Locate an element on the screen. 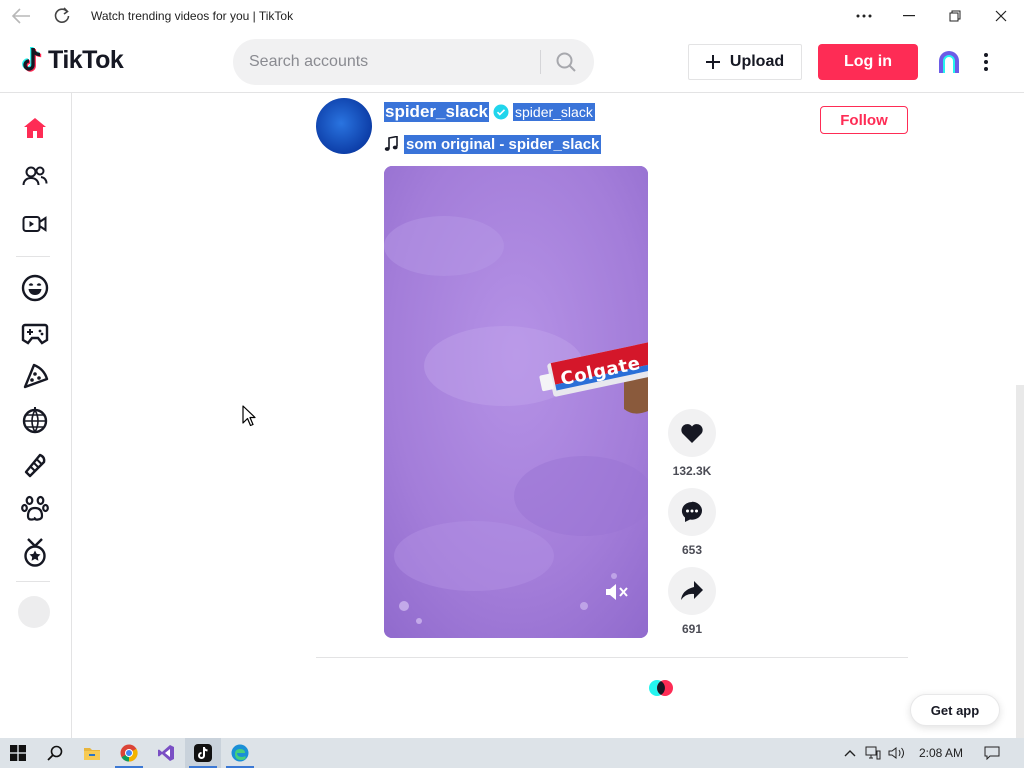  effect-house-icon is located at coordinates (949, 62).